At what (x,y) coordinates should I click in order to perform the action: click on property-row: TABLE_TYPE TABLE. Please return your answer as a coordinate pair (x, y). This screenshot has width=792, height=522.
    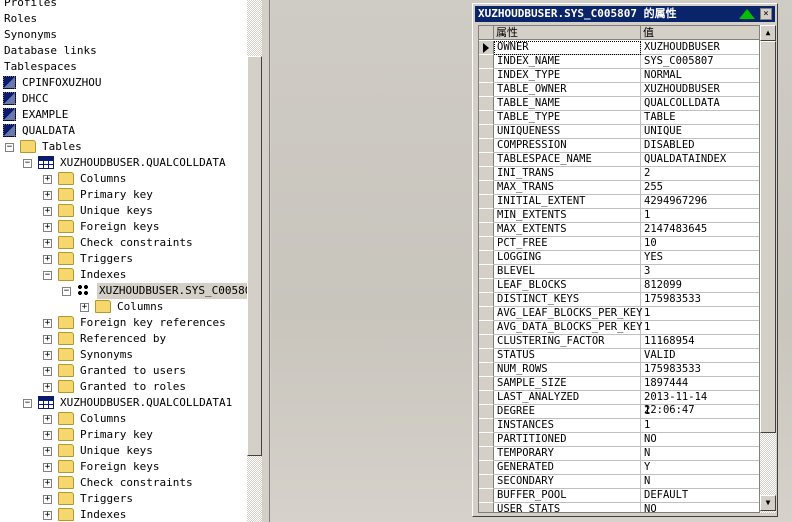
    Looking at the image, I should click on (619, 118).